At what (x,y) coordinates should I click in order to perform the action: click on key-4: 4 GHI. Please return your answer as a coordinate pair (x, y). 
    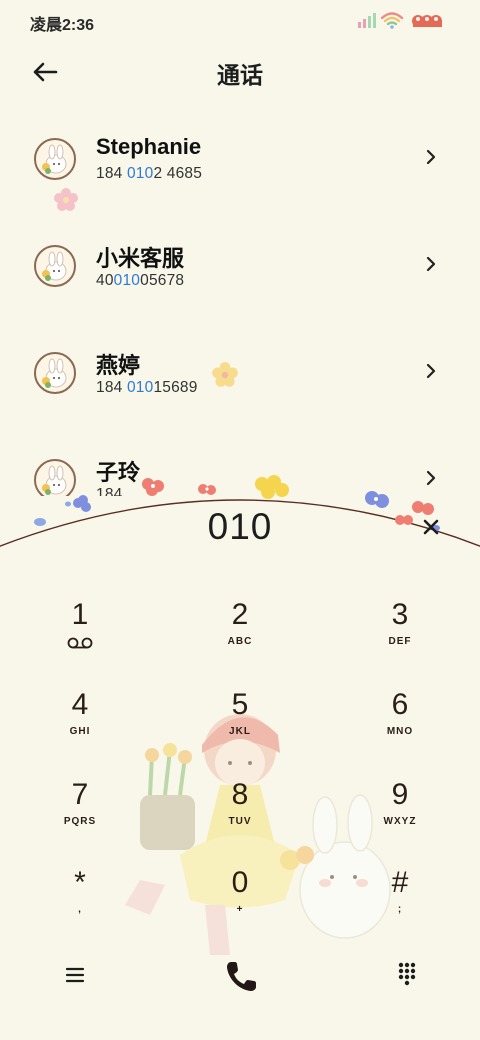
    Looking at the image, I should click on (80, 723).